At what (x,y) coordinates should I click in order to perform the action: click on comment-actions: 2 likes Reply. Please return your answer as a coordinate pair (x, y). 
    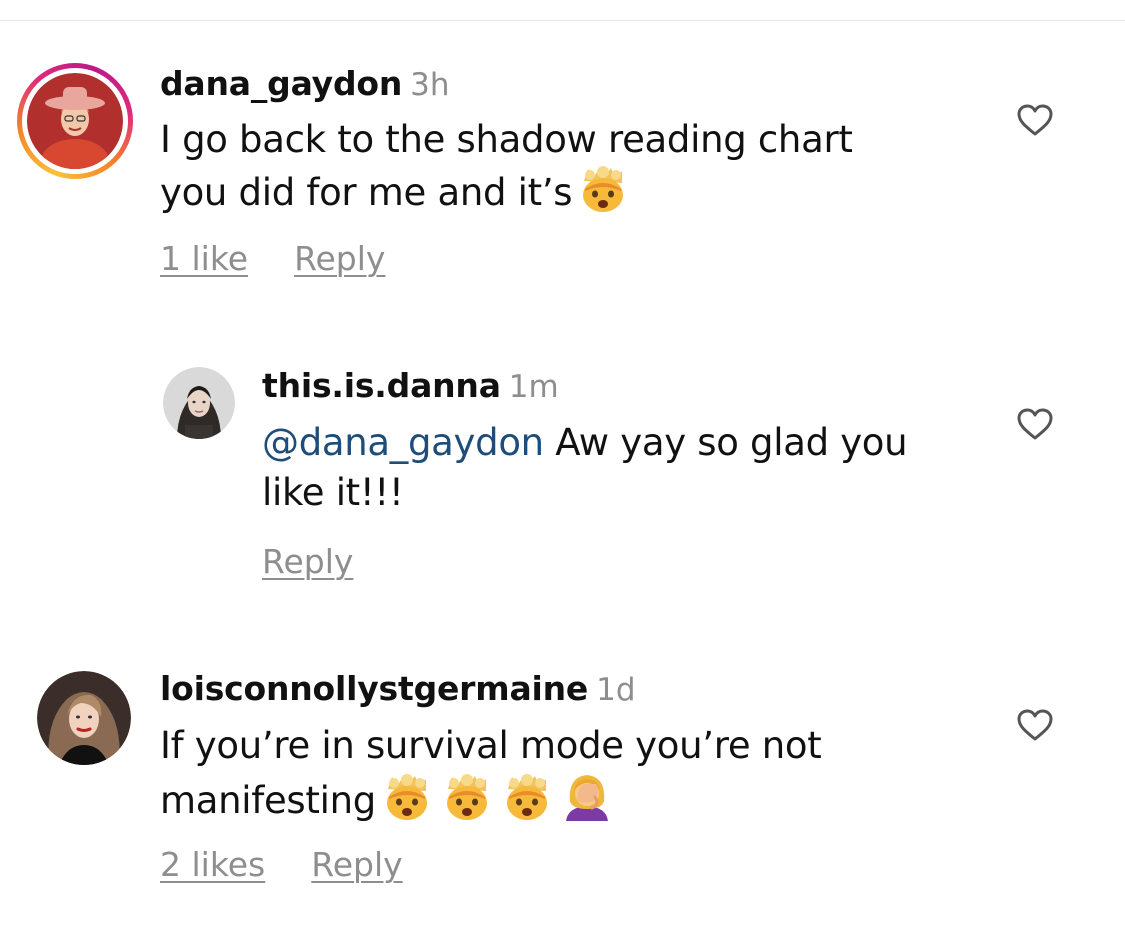
    Looking at the image, I should click on (281, 864).